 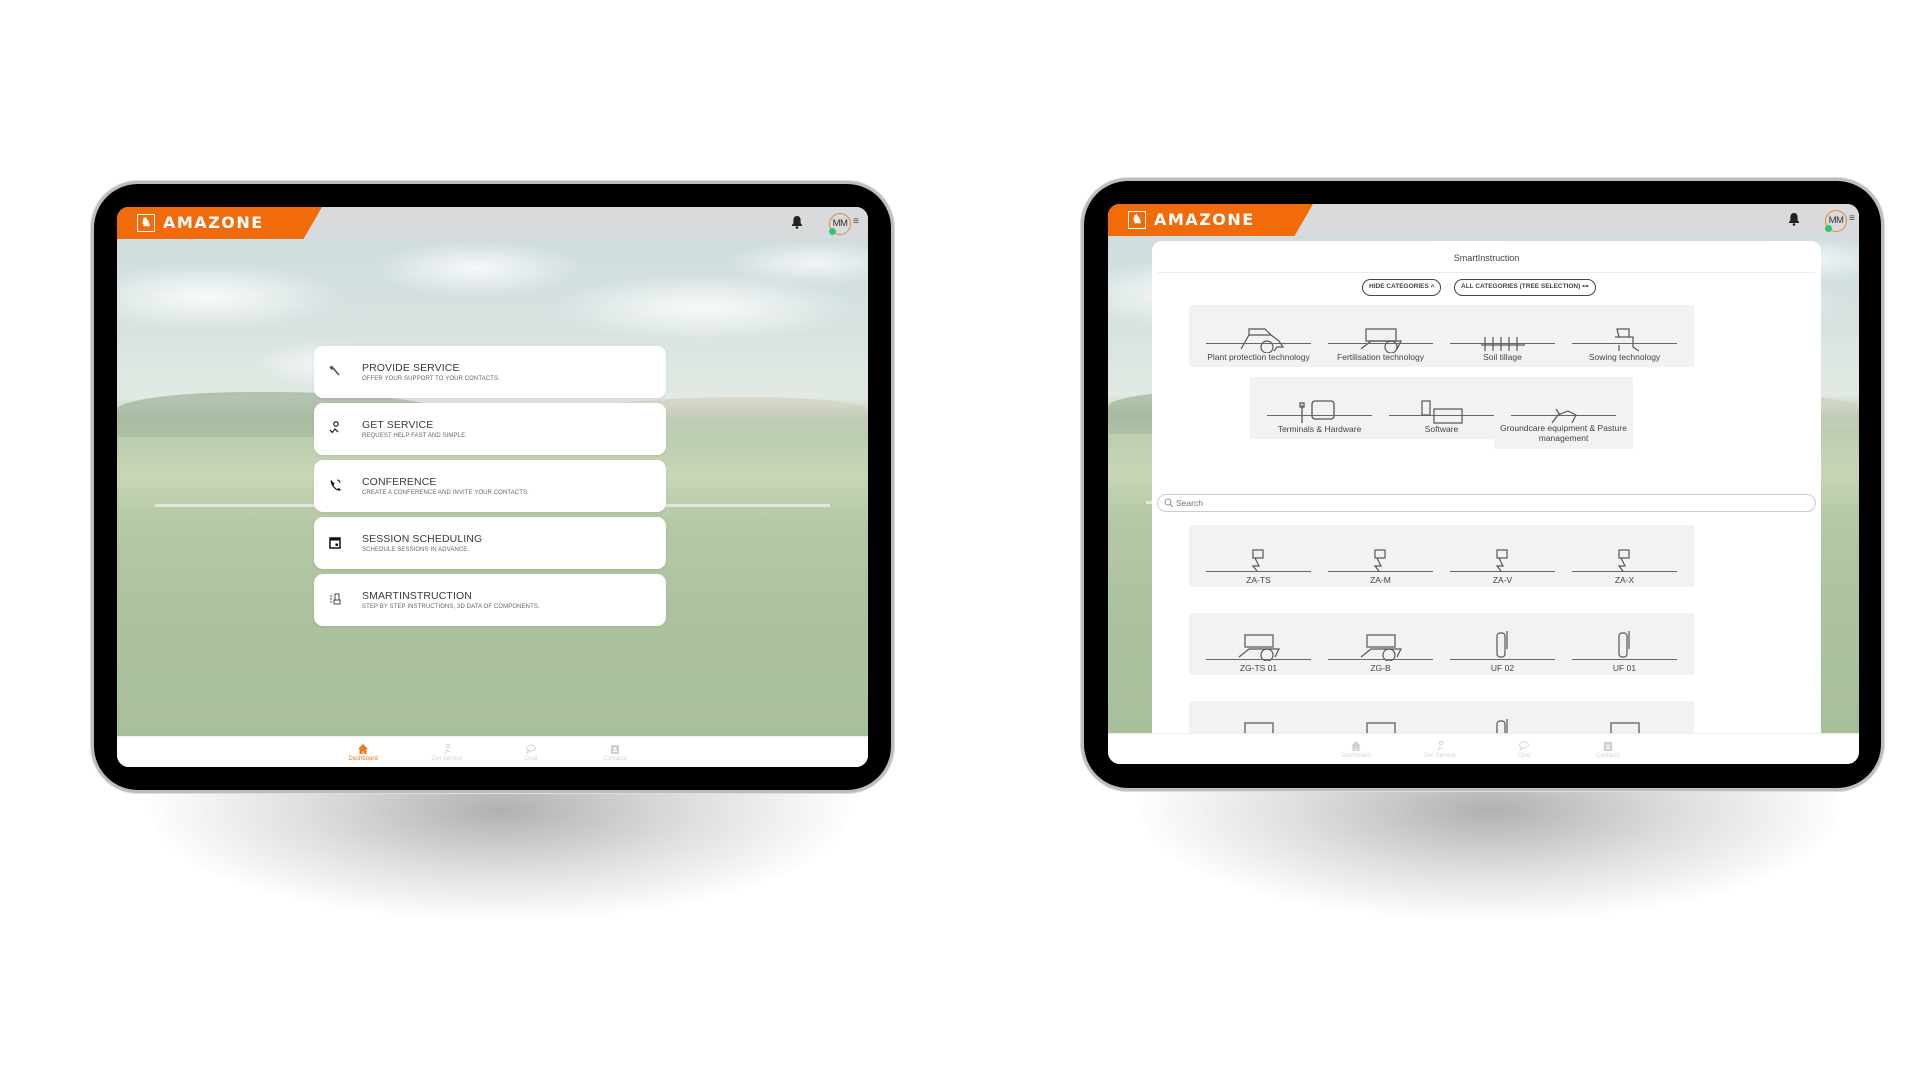 What do you see at coordinates (1828, 228) in the screenshot?
I see `online-status-dot` at bounding box center [1828, 228].